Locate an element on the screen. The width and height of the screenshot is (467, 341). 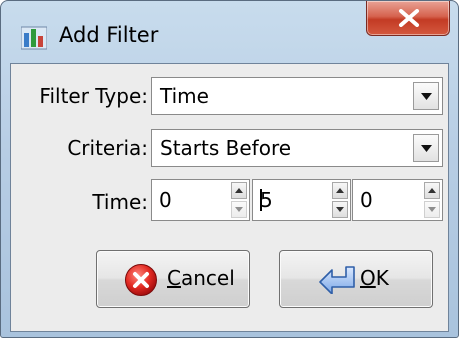
criteria-select: Starts Before is located at coordinates (297, 148).